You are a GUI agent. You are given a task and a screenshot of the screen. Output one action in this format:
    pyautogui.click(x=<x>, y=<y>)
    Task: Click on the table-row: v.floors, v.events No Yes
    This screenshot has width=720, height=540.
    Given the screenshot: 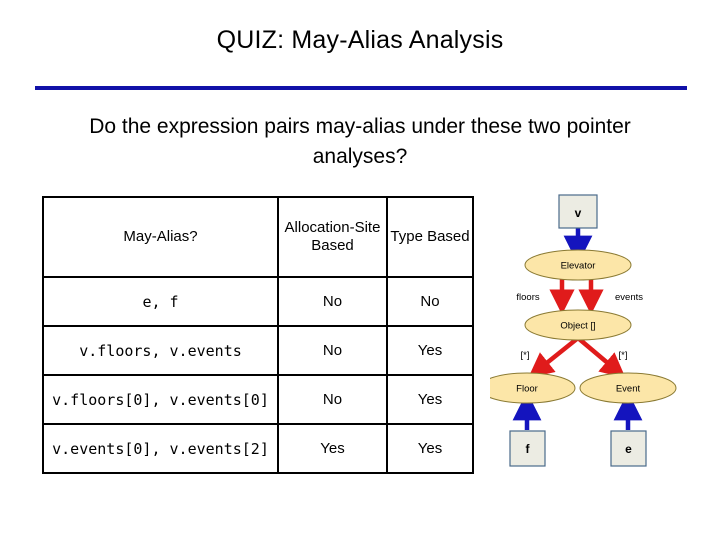 What is the action you would take?
    pyautogui.click(x=258, y=350)
    